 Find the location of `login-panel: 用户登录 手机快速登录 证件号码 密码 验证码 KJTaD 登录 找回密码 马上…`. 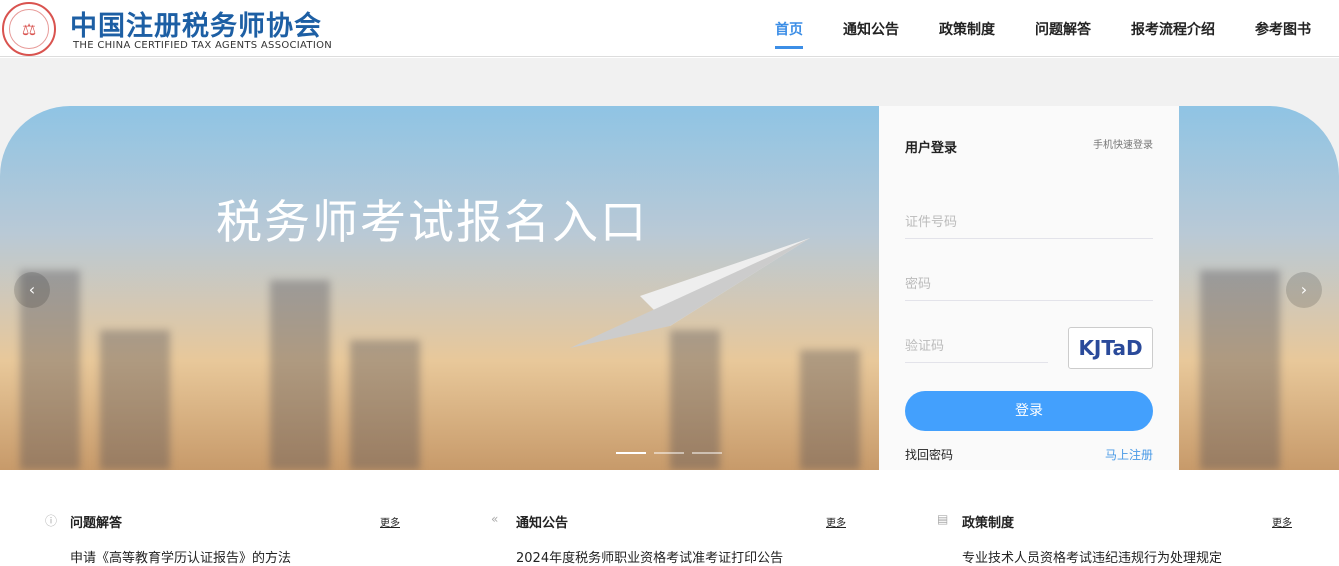

login-panel: 用户登录 手机快速登录 证件号码 密码 验证码 KJTaD 登录 找回密码 马上… is located at coordinates (1029, 288).